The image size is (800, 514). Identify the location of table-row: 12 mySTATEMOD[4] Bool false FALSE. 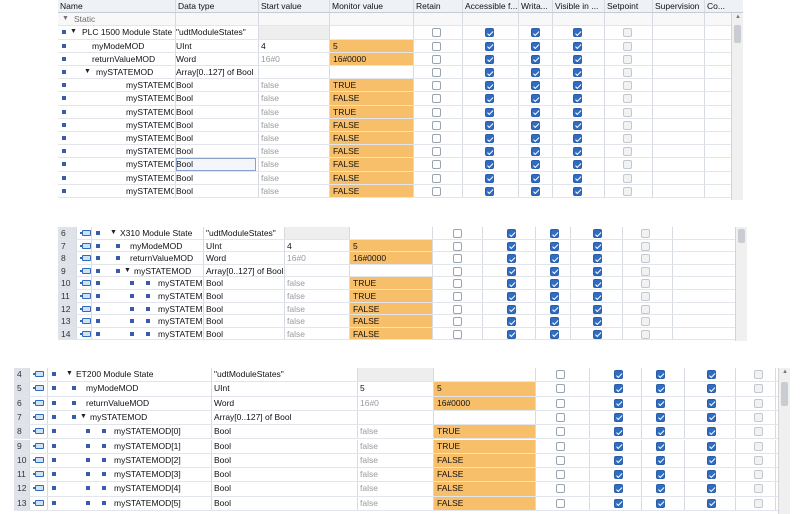
(402, 489).